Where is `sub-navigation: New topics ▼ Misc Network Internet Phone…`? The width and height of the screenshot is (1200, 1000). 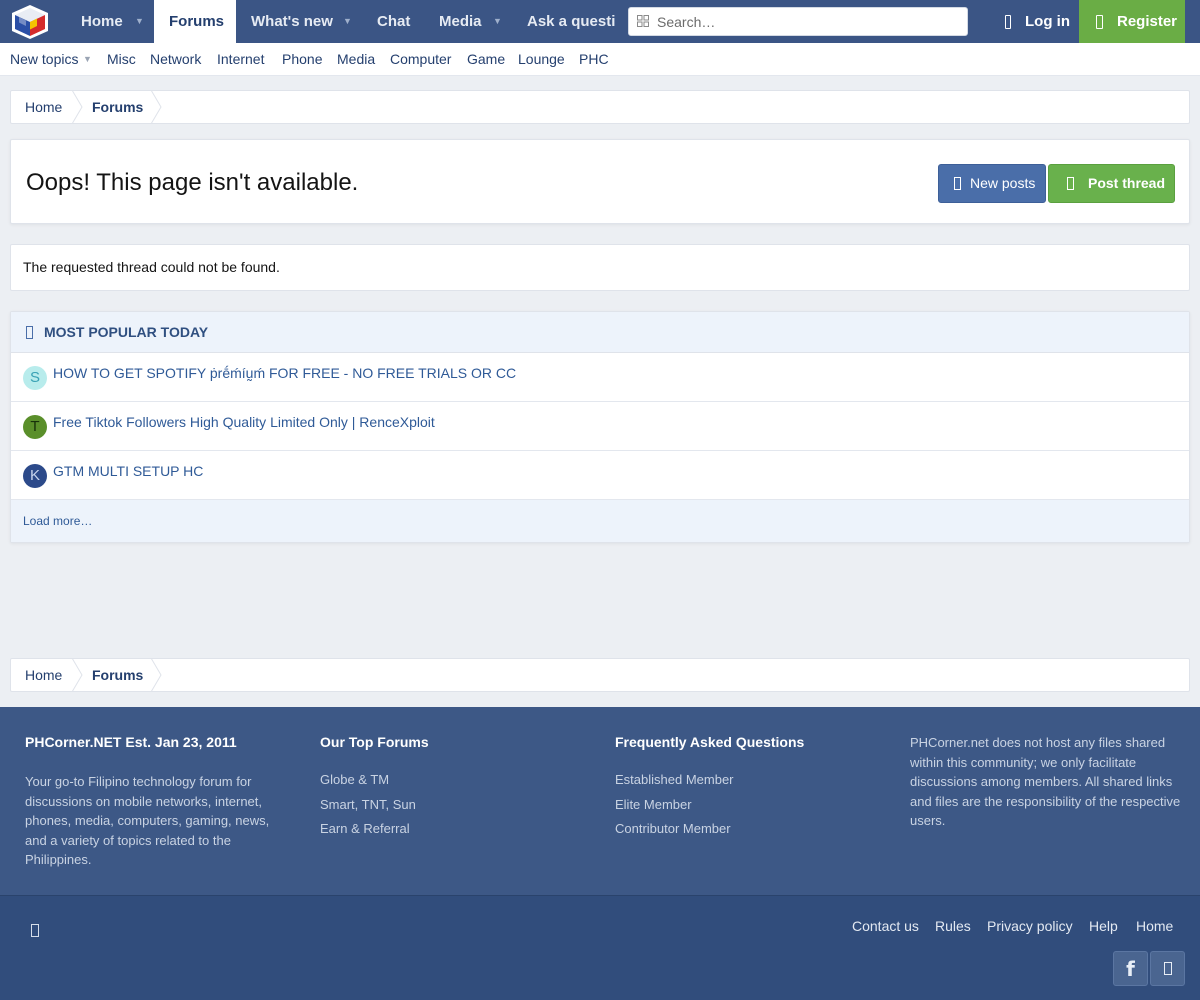 sub-navigation: New topics ▼ Misc Network Internet Phone… is located at coordinates (600, 59).